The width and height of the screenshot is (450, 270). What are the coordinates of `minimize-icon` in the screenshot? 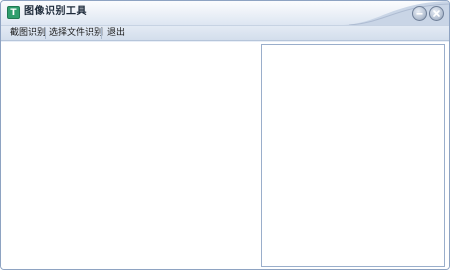 It's located at (419, 14).